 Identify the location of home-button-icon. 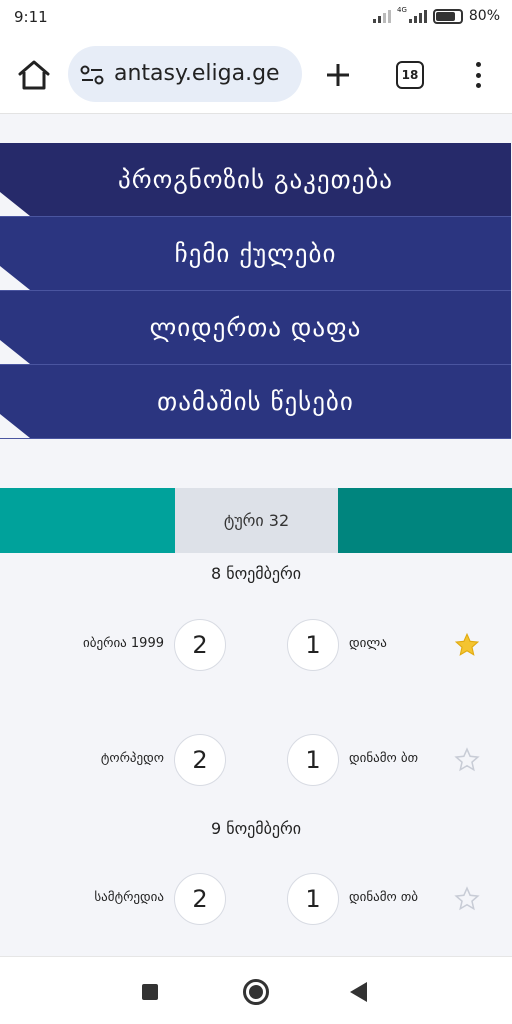
(256, 992).